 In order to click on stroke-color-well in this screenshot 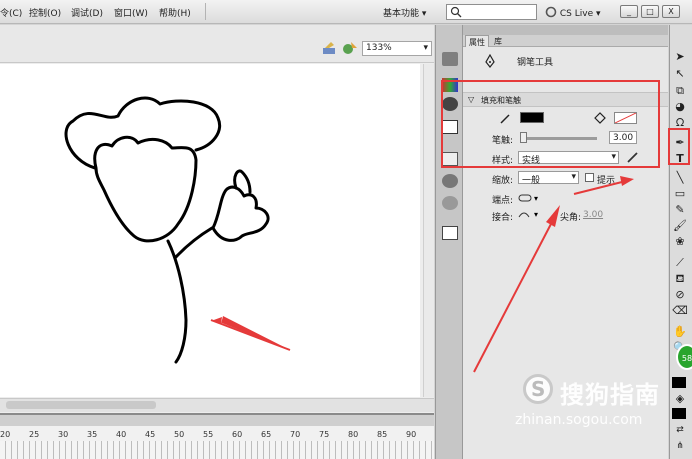, I will do `click(679, 382)`.